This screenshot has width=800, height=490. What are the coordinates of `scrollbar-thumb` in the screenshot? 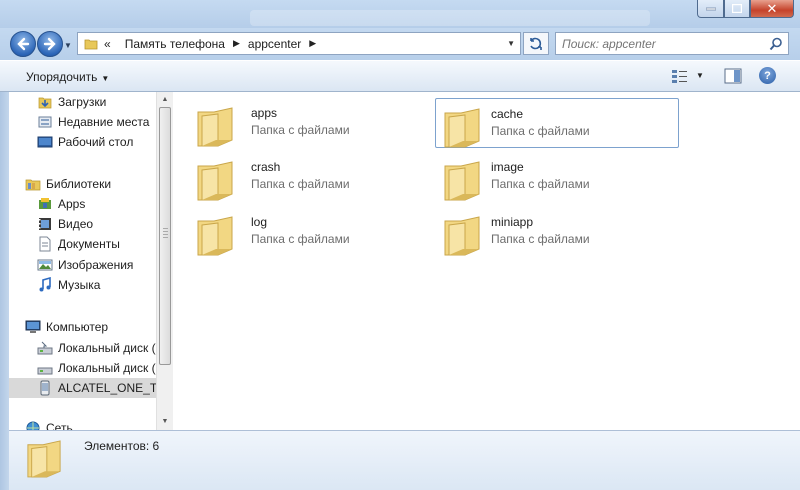 It's located at (165, 236).